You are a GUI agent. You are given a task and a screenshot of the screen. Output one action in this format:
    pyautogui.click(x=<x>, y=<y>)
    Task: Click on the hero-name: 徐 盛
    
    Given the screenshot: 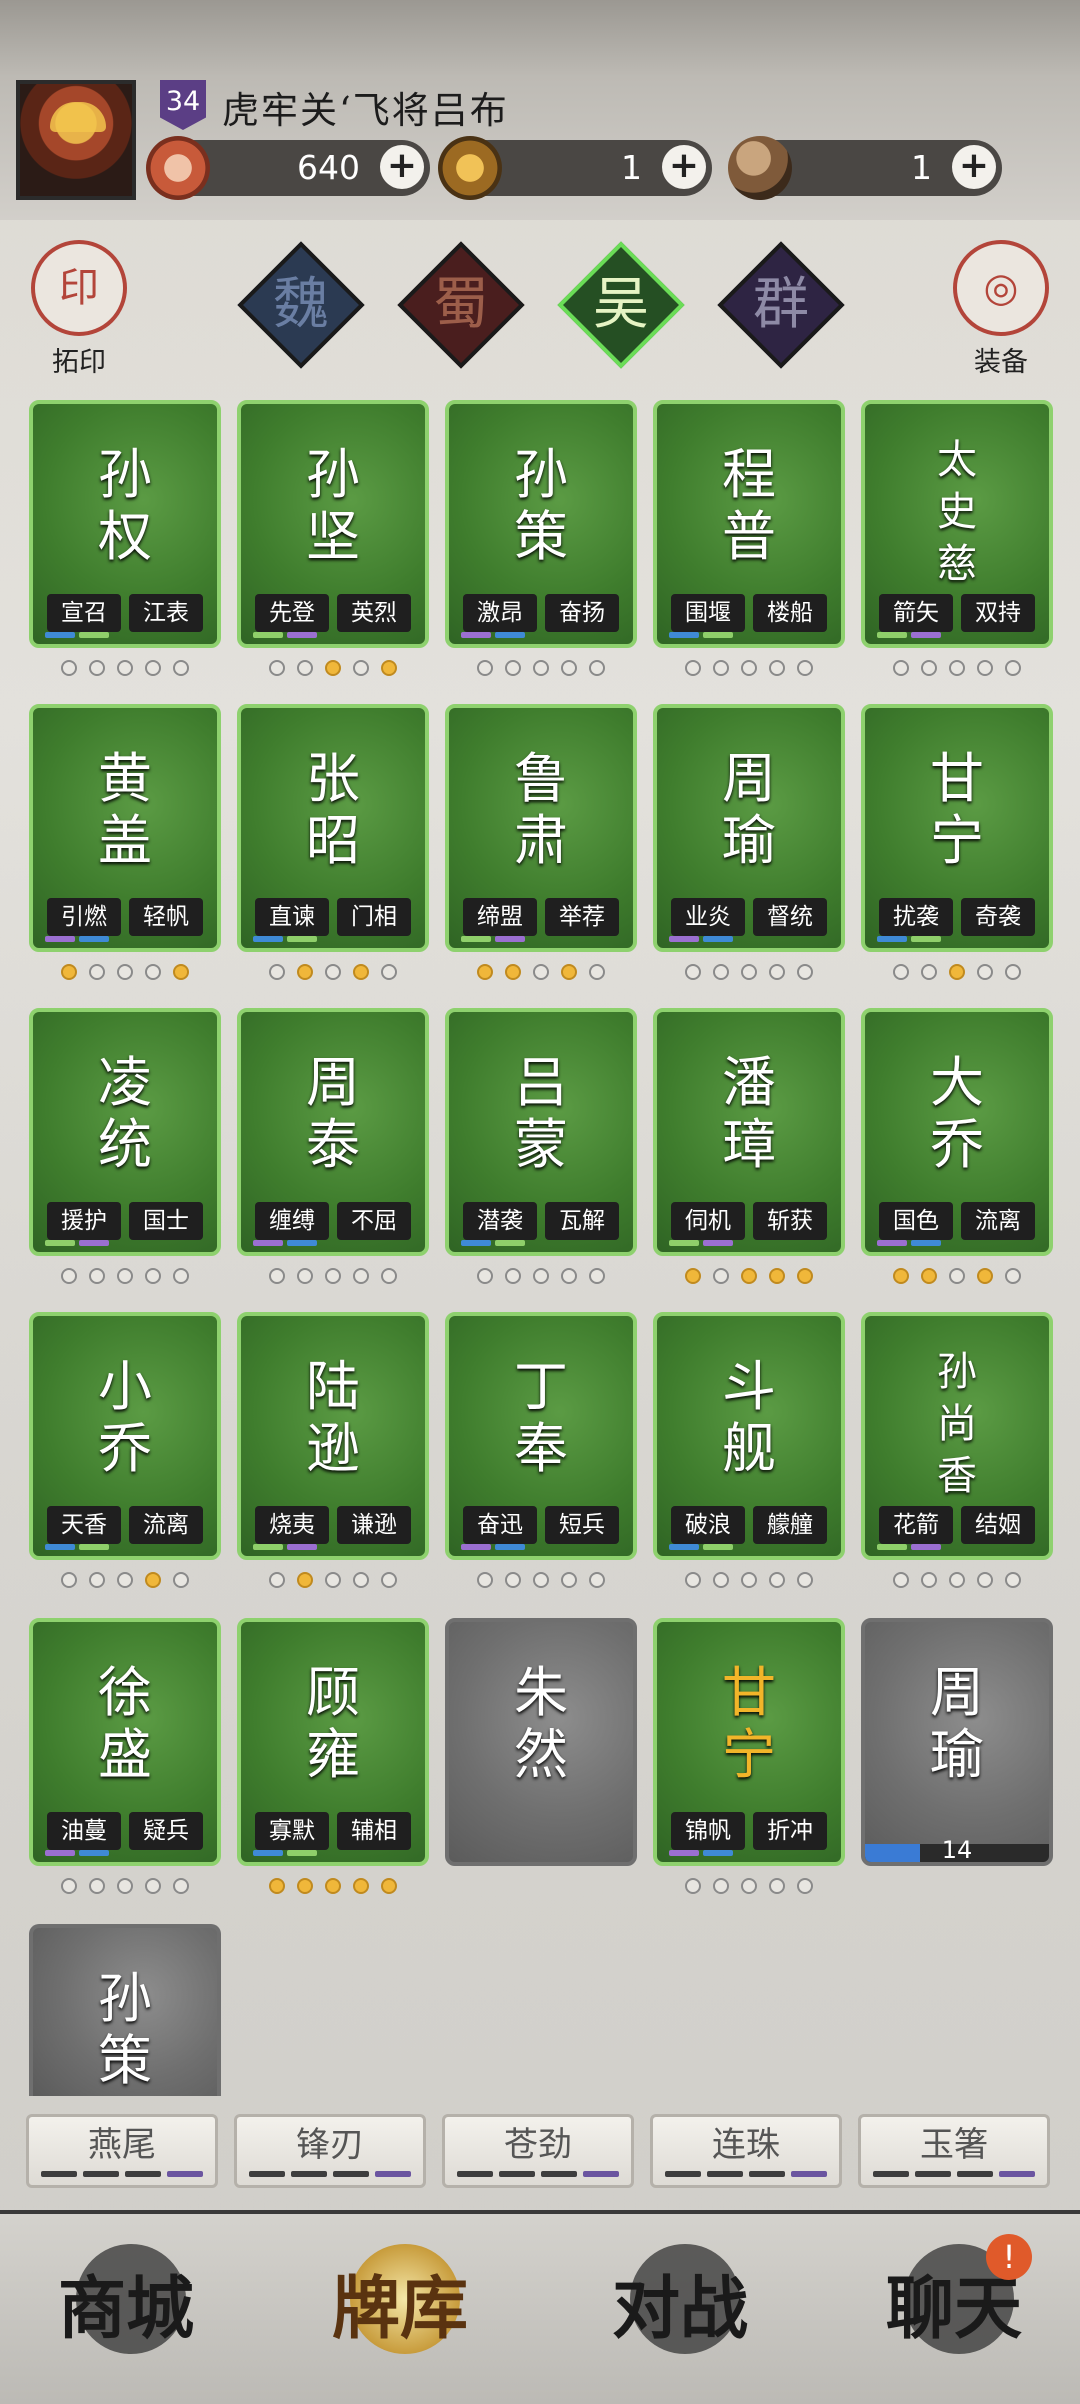 What is the action you would take?
    pyautogui.click(x=125, y=1723)
    